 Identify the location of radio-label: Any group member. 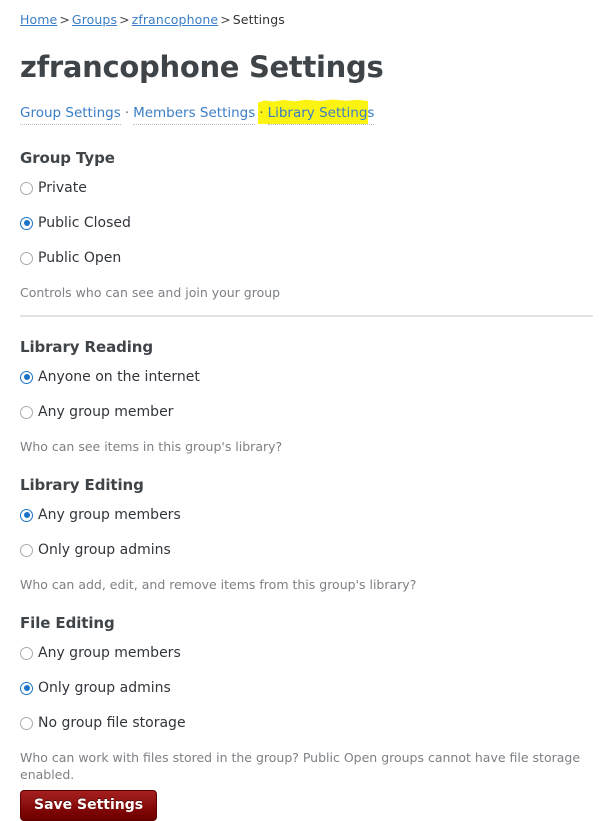
(106, 412).